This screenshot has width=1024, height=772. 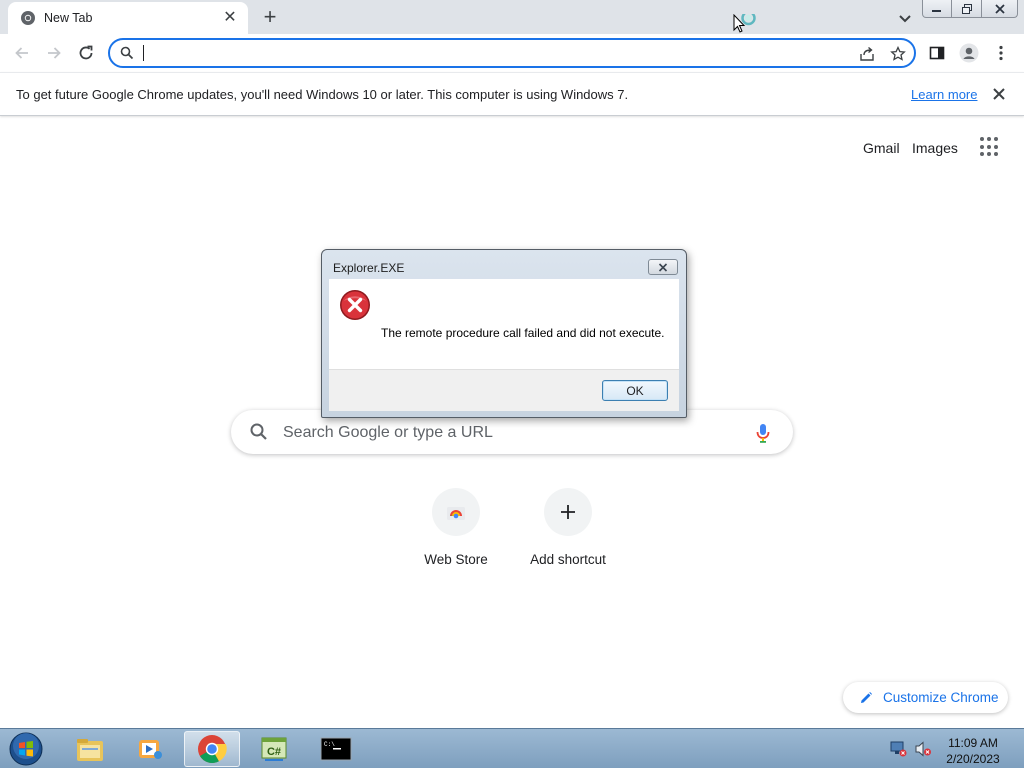 I want to click on gmail-link: Gmail, so click(x=881, y=148).